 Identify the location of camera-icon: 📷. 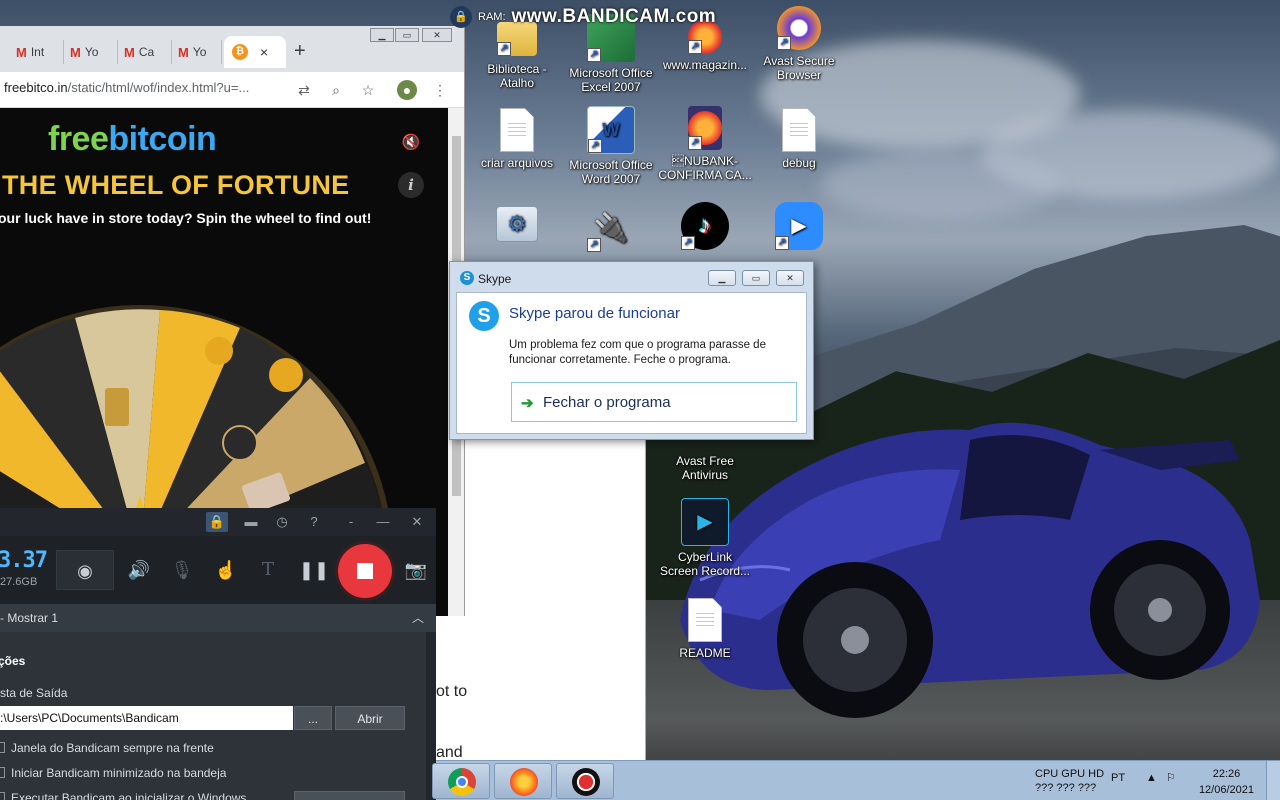
(416, 570).